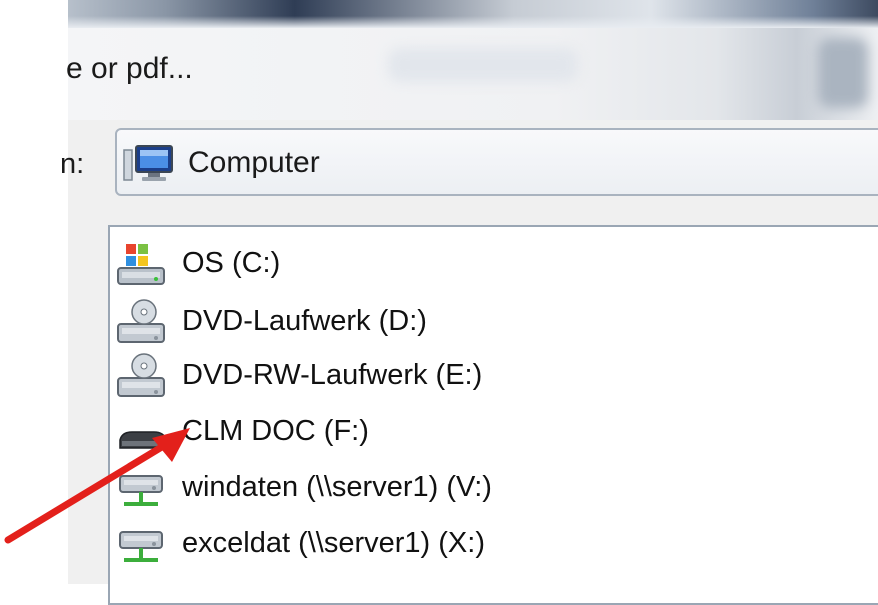 This screenshot has width=878, height=605. Describe the element at coordinates (254, 162) in the screenshot. I see `look-in-value: Computer` at that location.